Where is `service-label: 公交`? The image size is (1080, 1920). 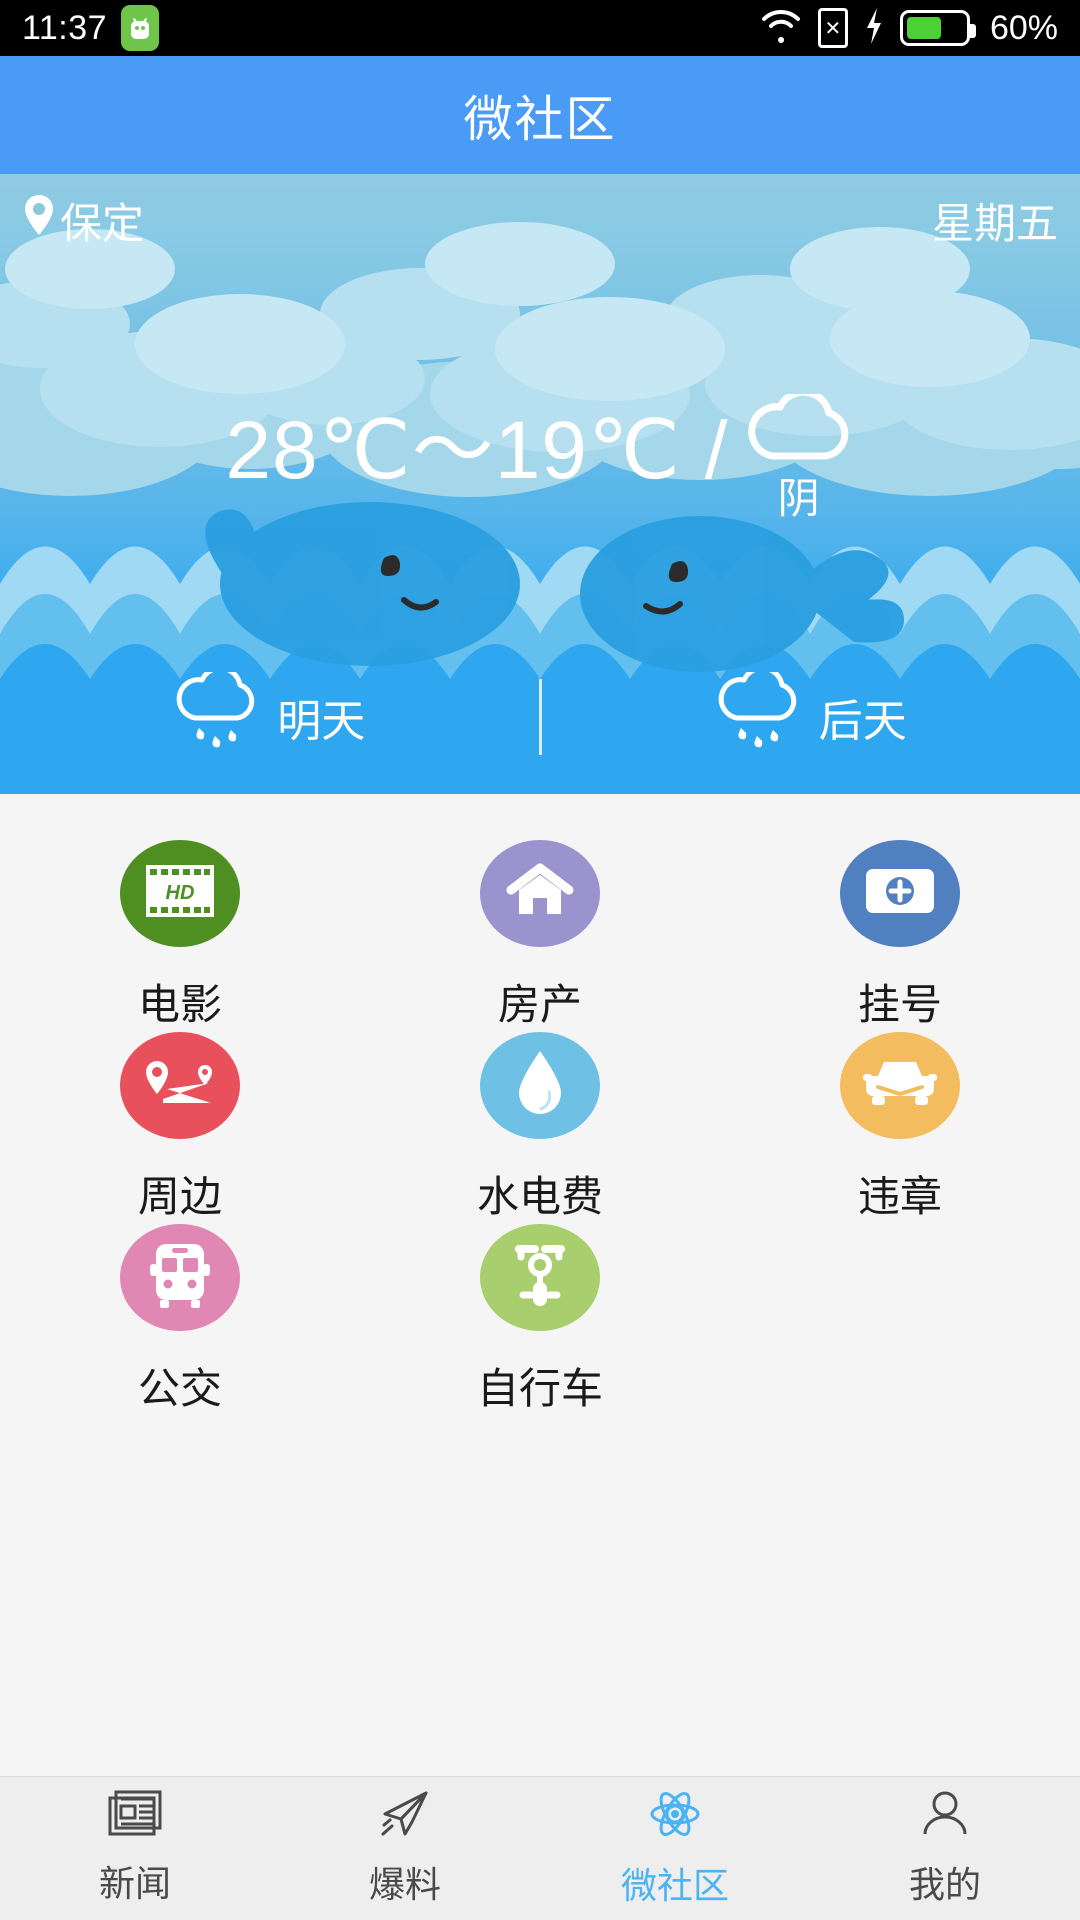
service-label: 公交 is located at coordinates (179, 1388).